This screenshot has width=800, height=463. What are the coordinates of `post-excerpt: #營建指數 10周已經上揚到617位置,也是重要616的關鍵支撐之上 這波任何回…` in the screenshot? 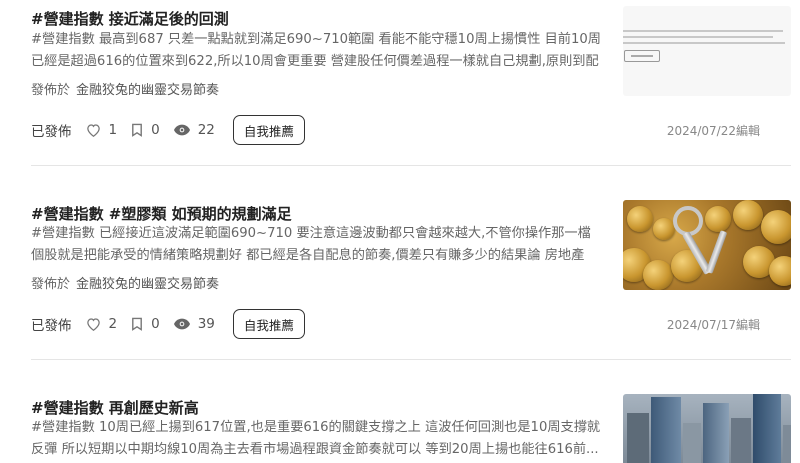 It's located at (316, 438).